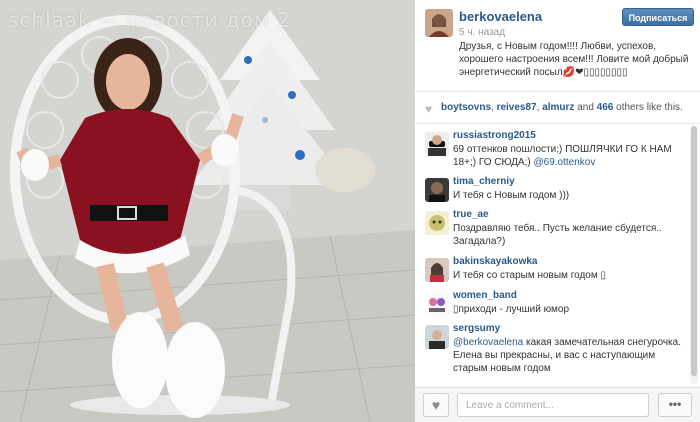 The image size is (700, 422). I want to click on author-avatar, so click(439, 23).